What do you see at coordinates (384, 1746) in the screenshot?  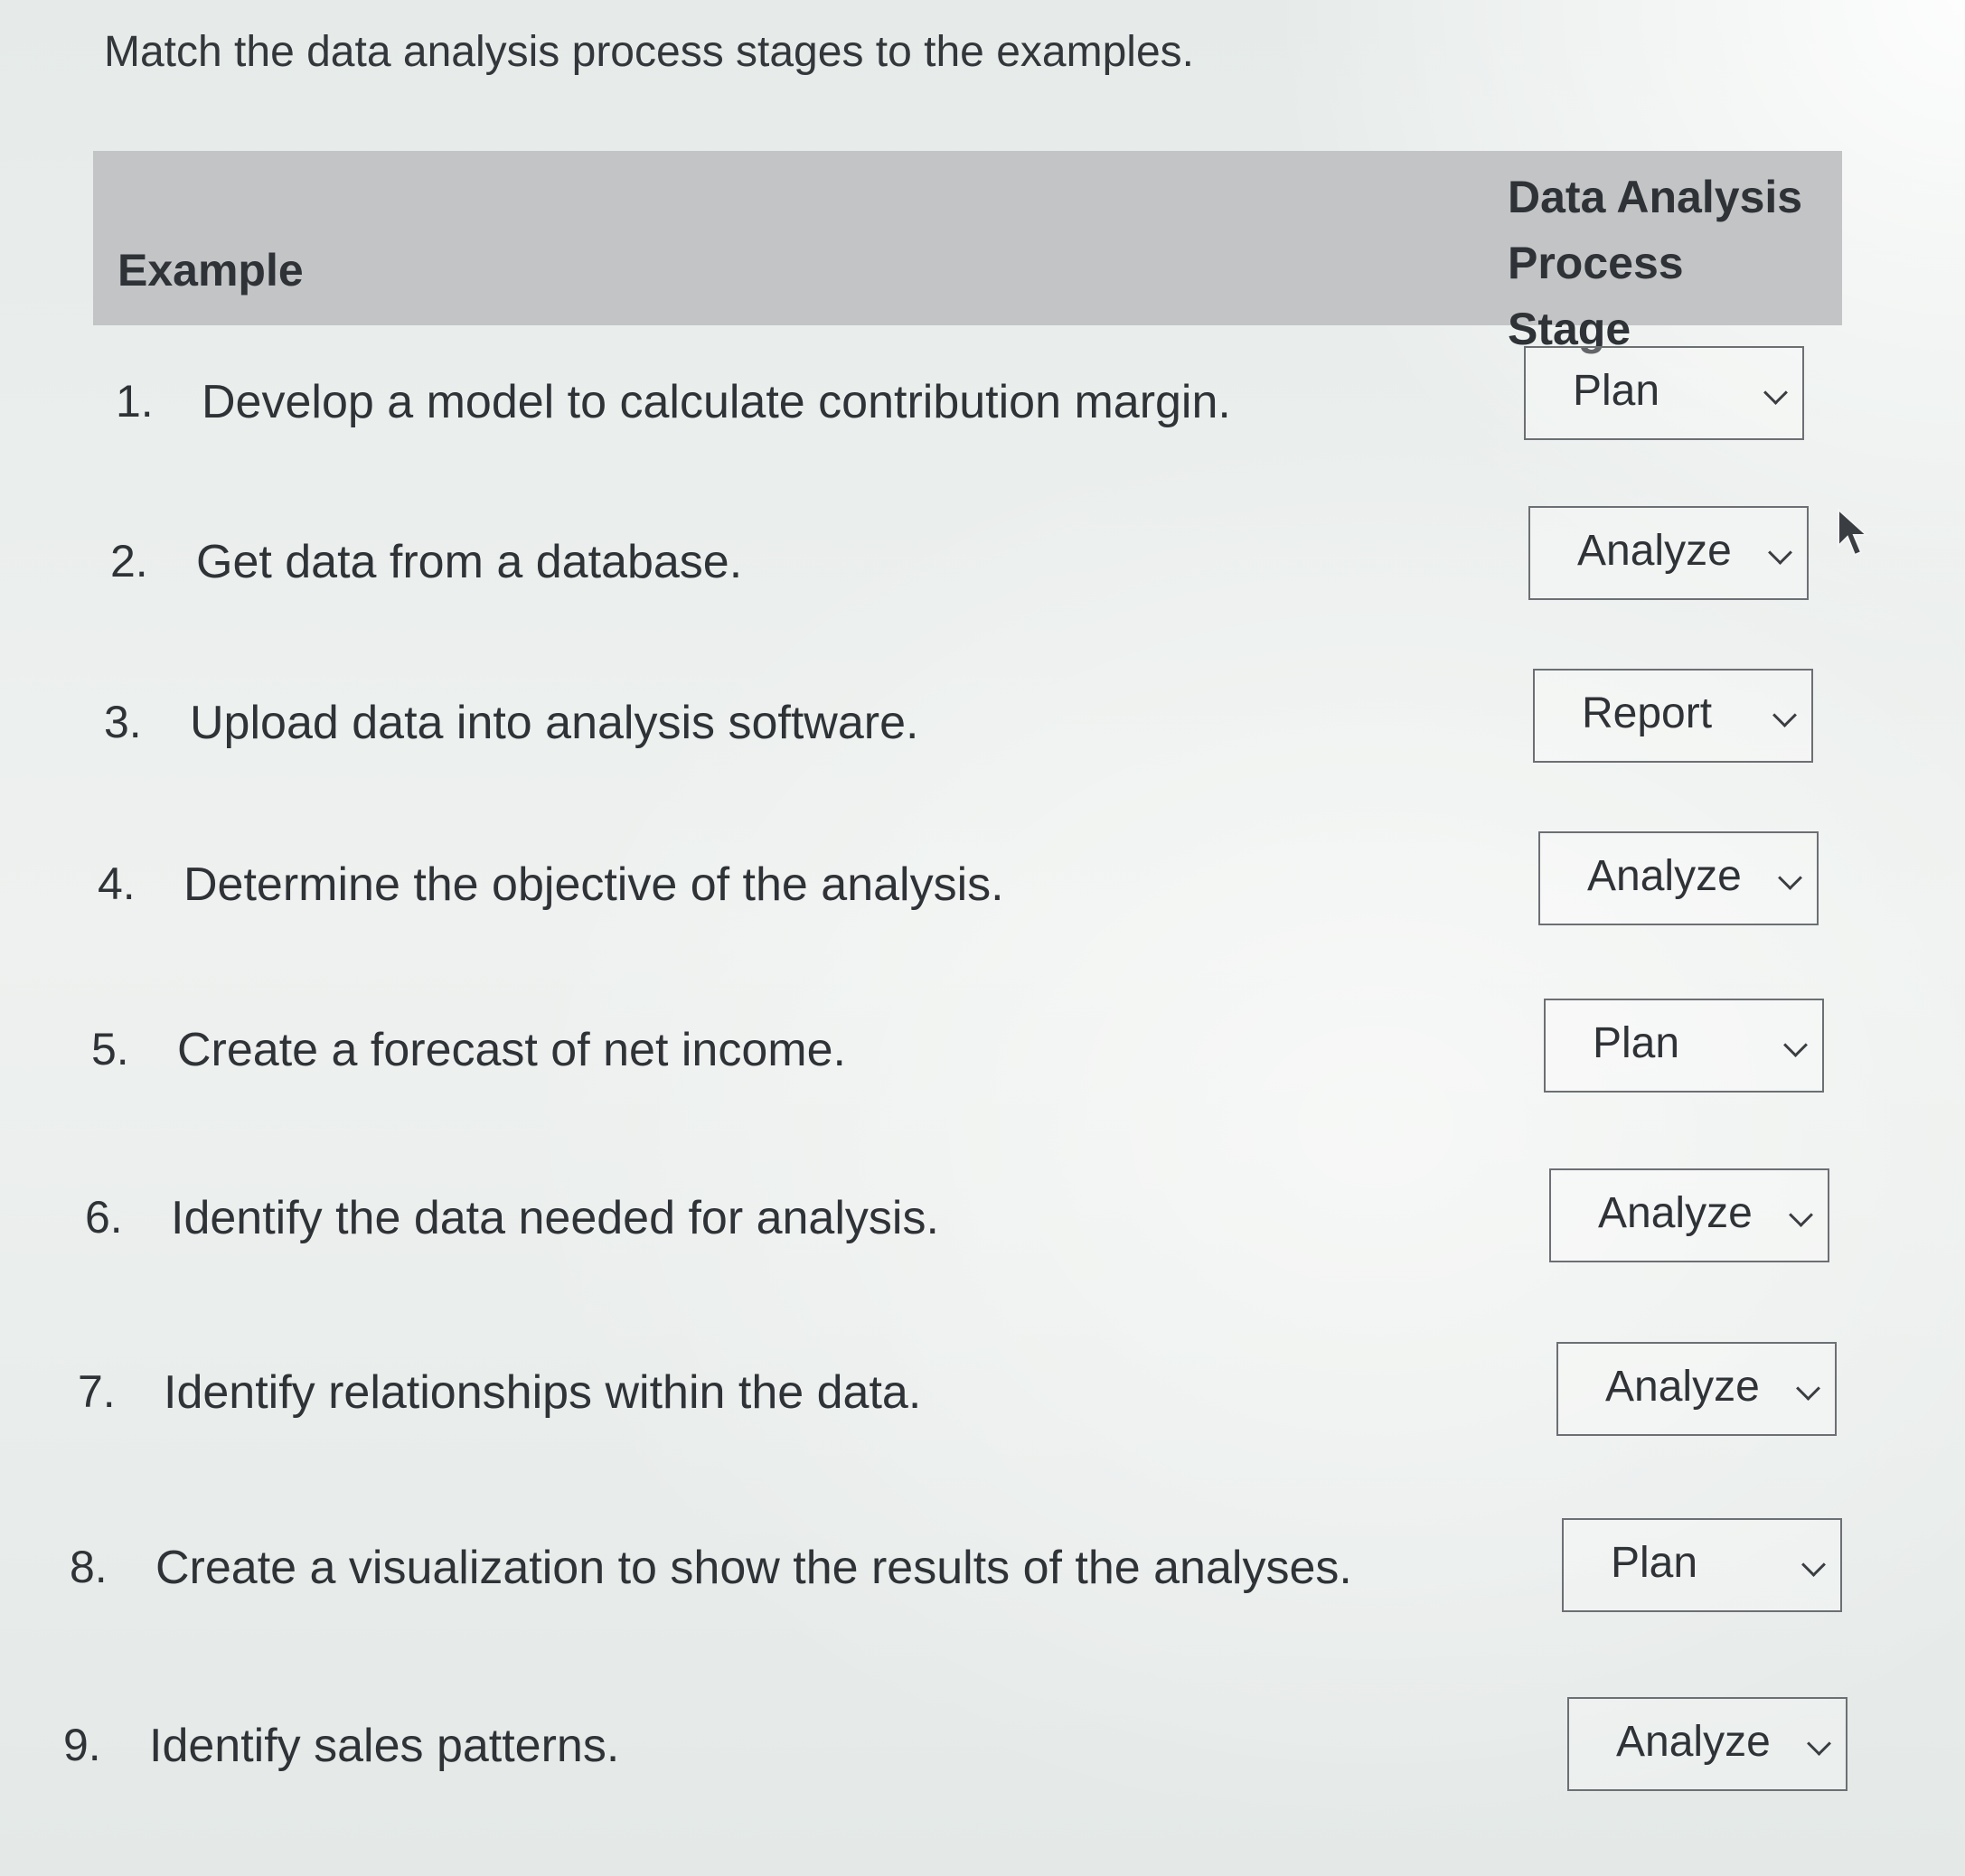 I see `row-example-text: Identify sales patterns.` at bounding box center [384, 1746].